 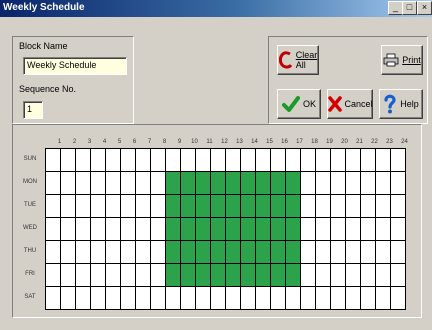 I want to click on close-button: ×, so click(x=424, y=8).